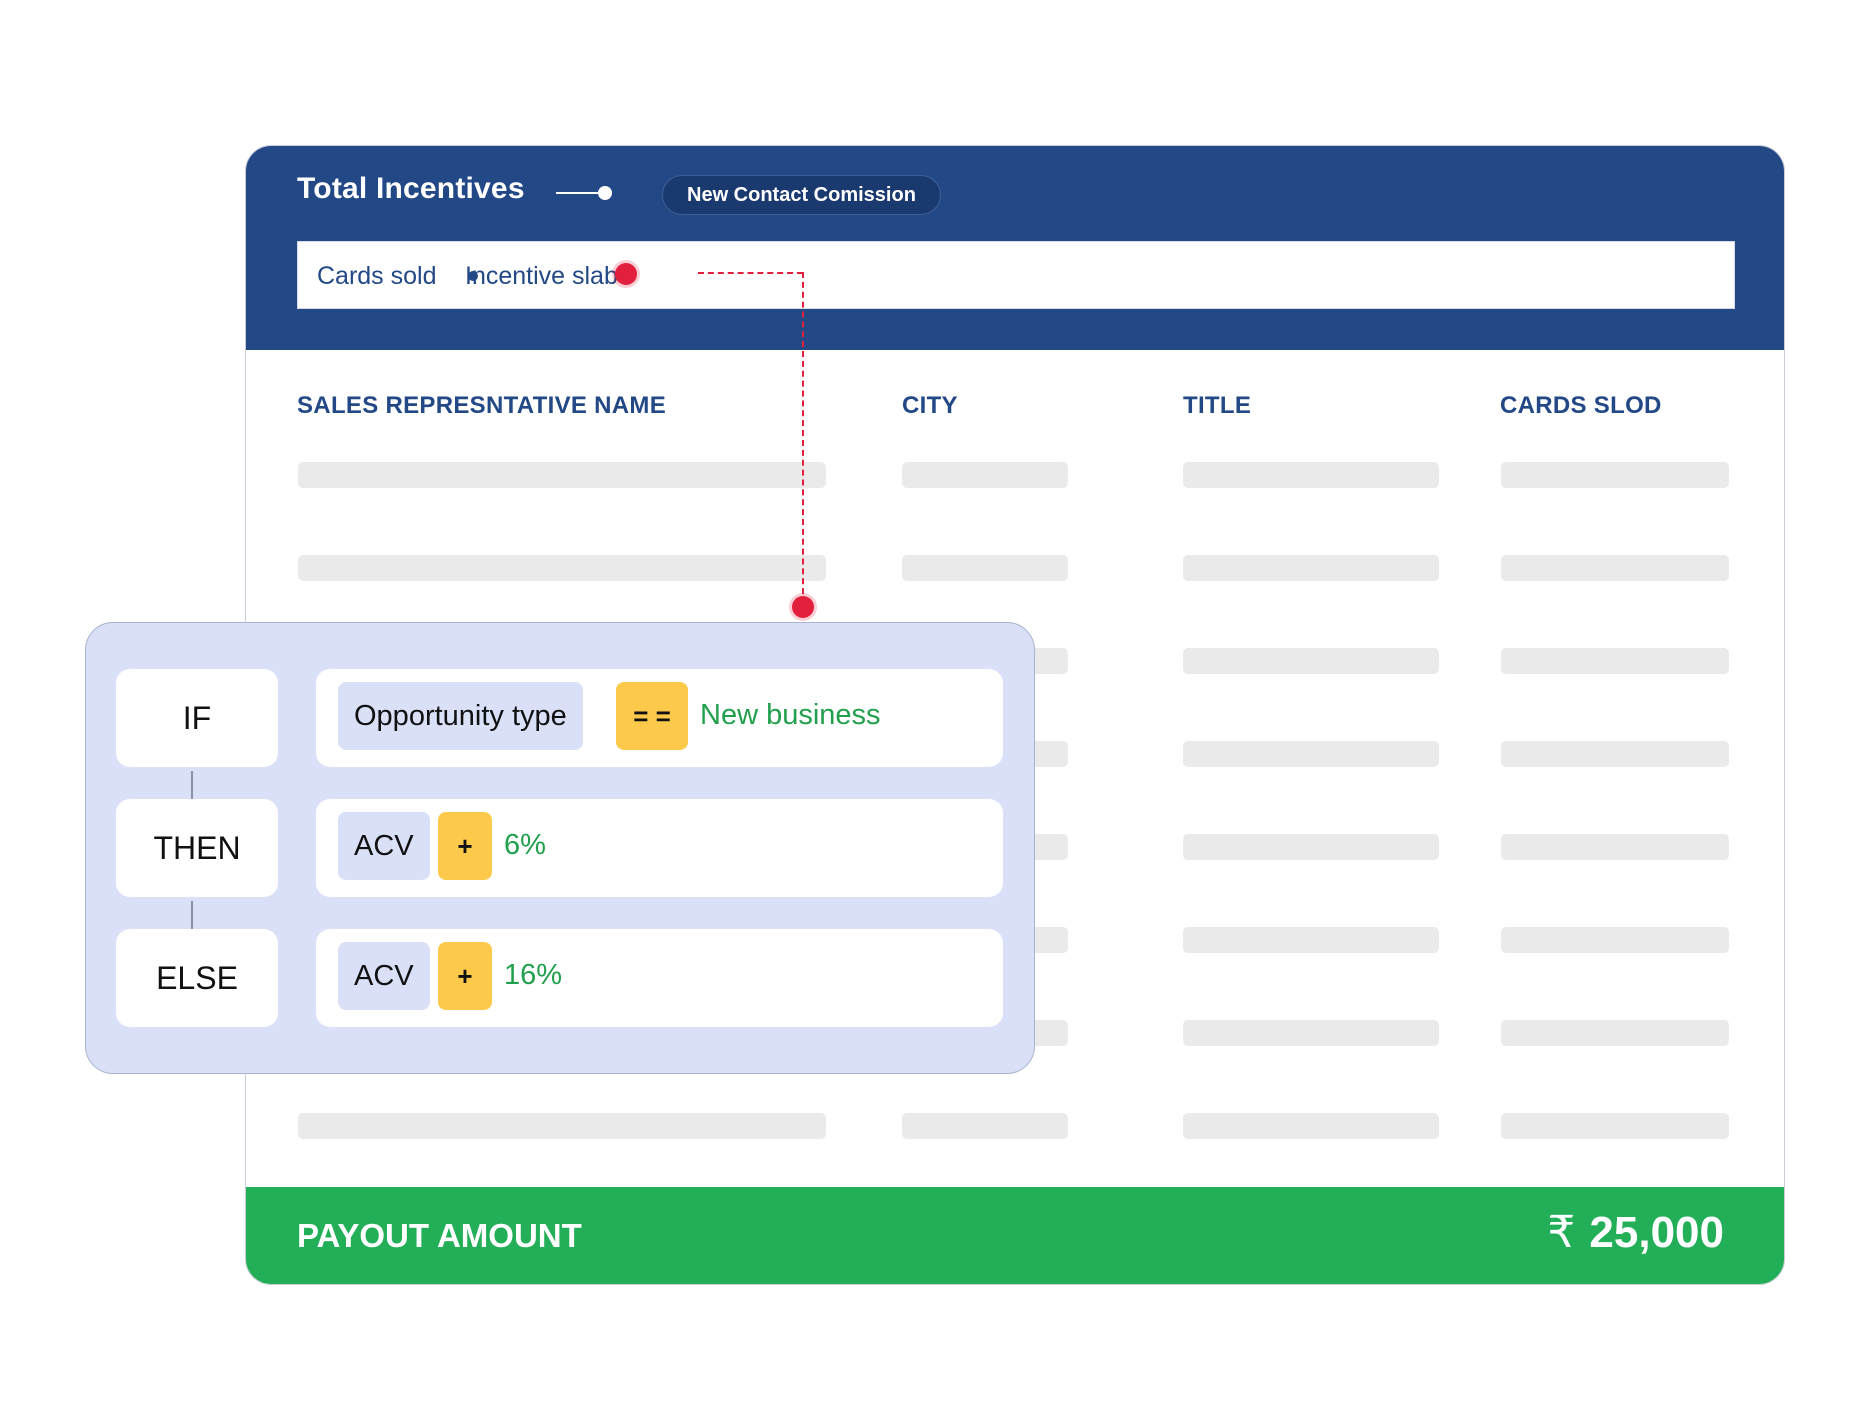 The width and height of the screenshot is (1860, 1416). What do you see at coordinates (605, 193) in the screenshot?
I see `connector-dot` at bounding box center [605, 193].